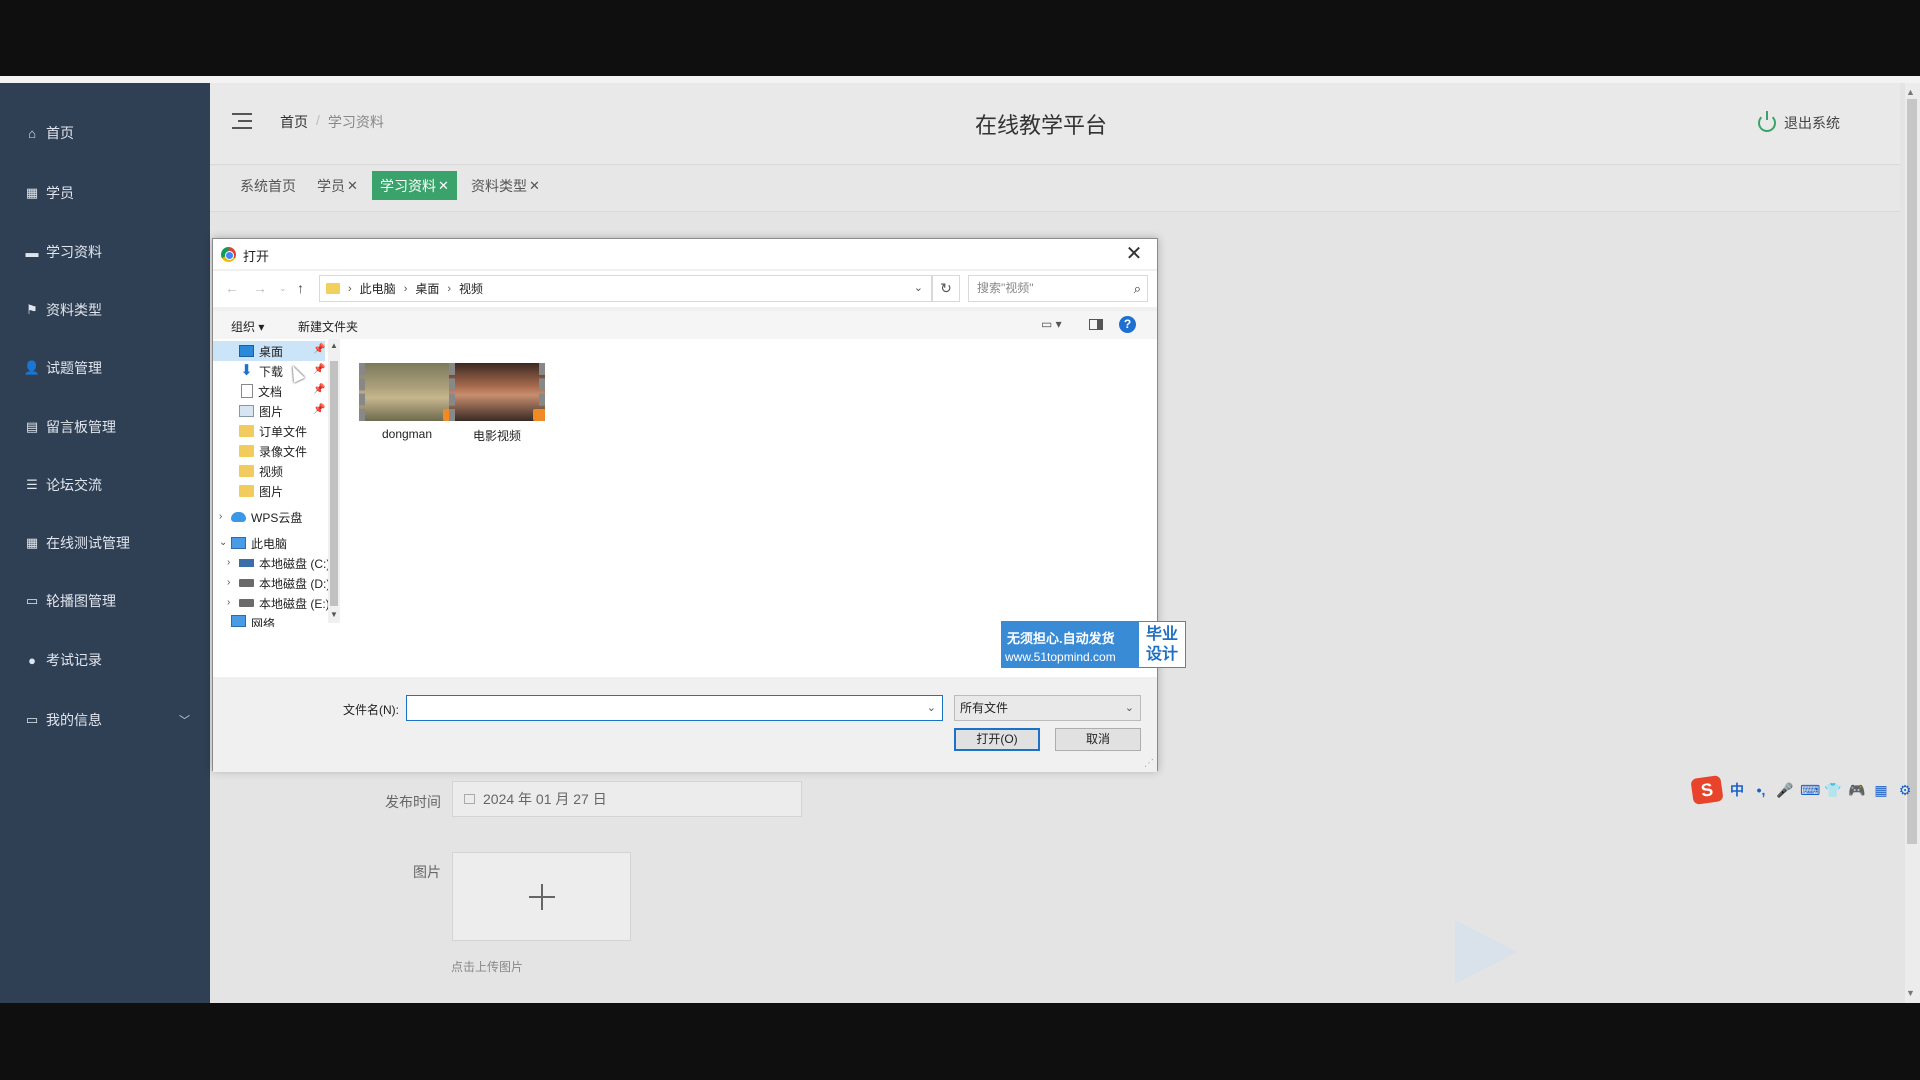 The width and height of the screenshot is (1920, 1080). What do you see at coordinates (1833, 790) in the screenshot?
I see `skin-icon: 👕` at bounding box center [1833, 790].